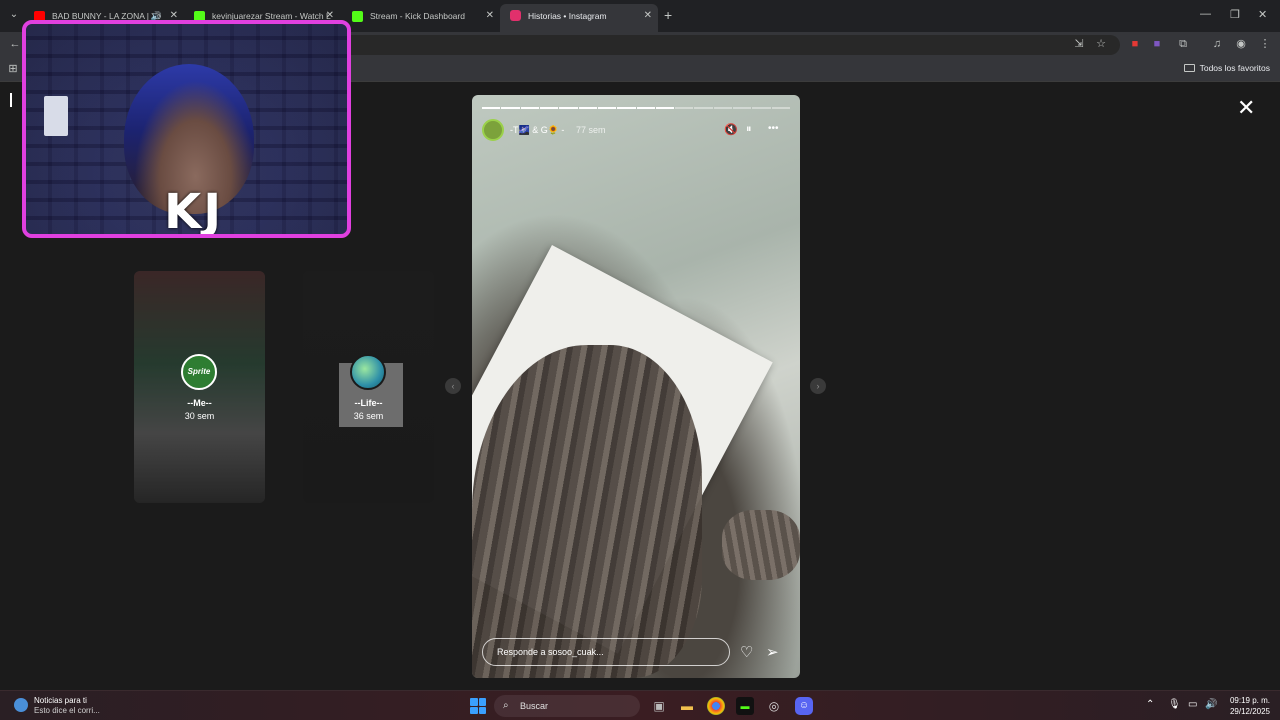 This screenshot has height=720, width=1280. Describe the element at coordinates (194, 211) in the screenshot. I see `stream-badge: KJ` at that location.